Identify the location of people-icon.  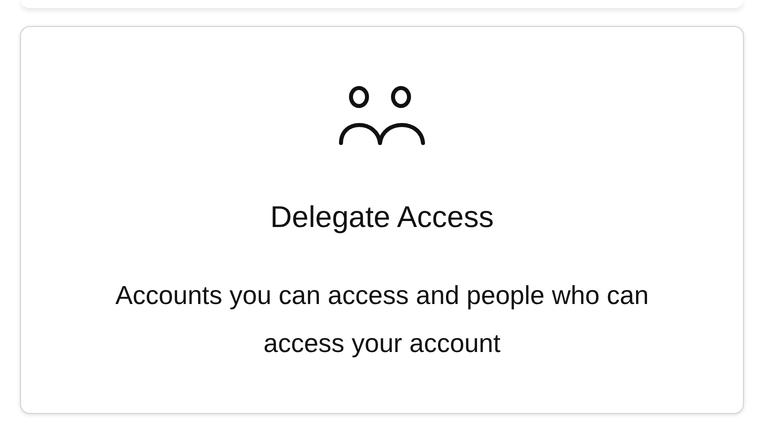
(382, 116).